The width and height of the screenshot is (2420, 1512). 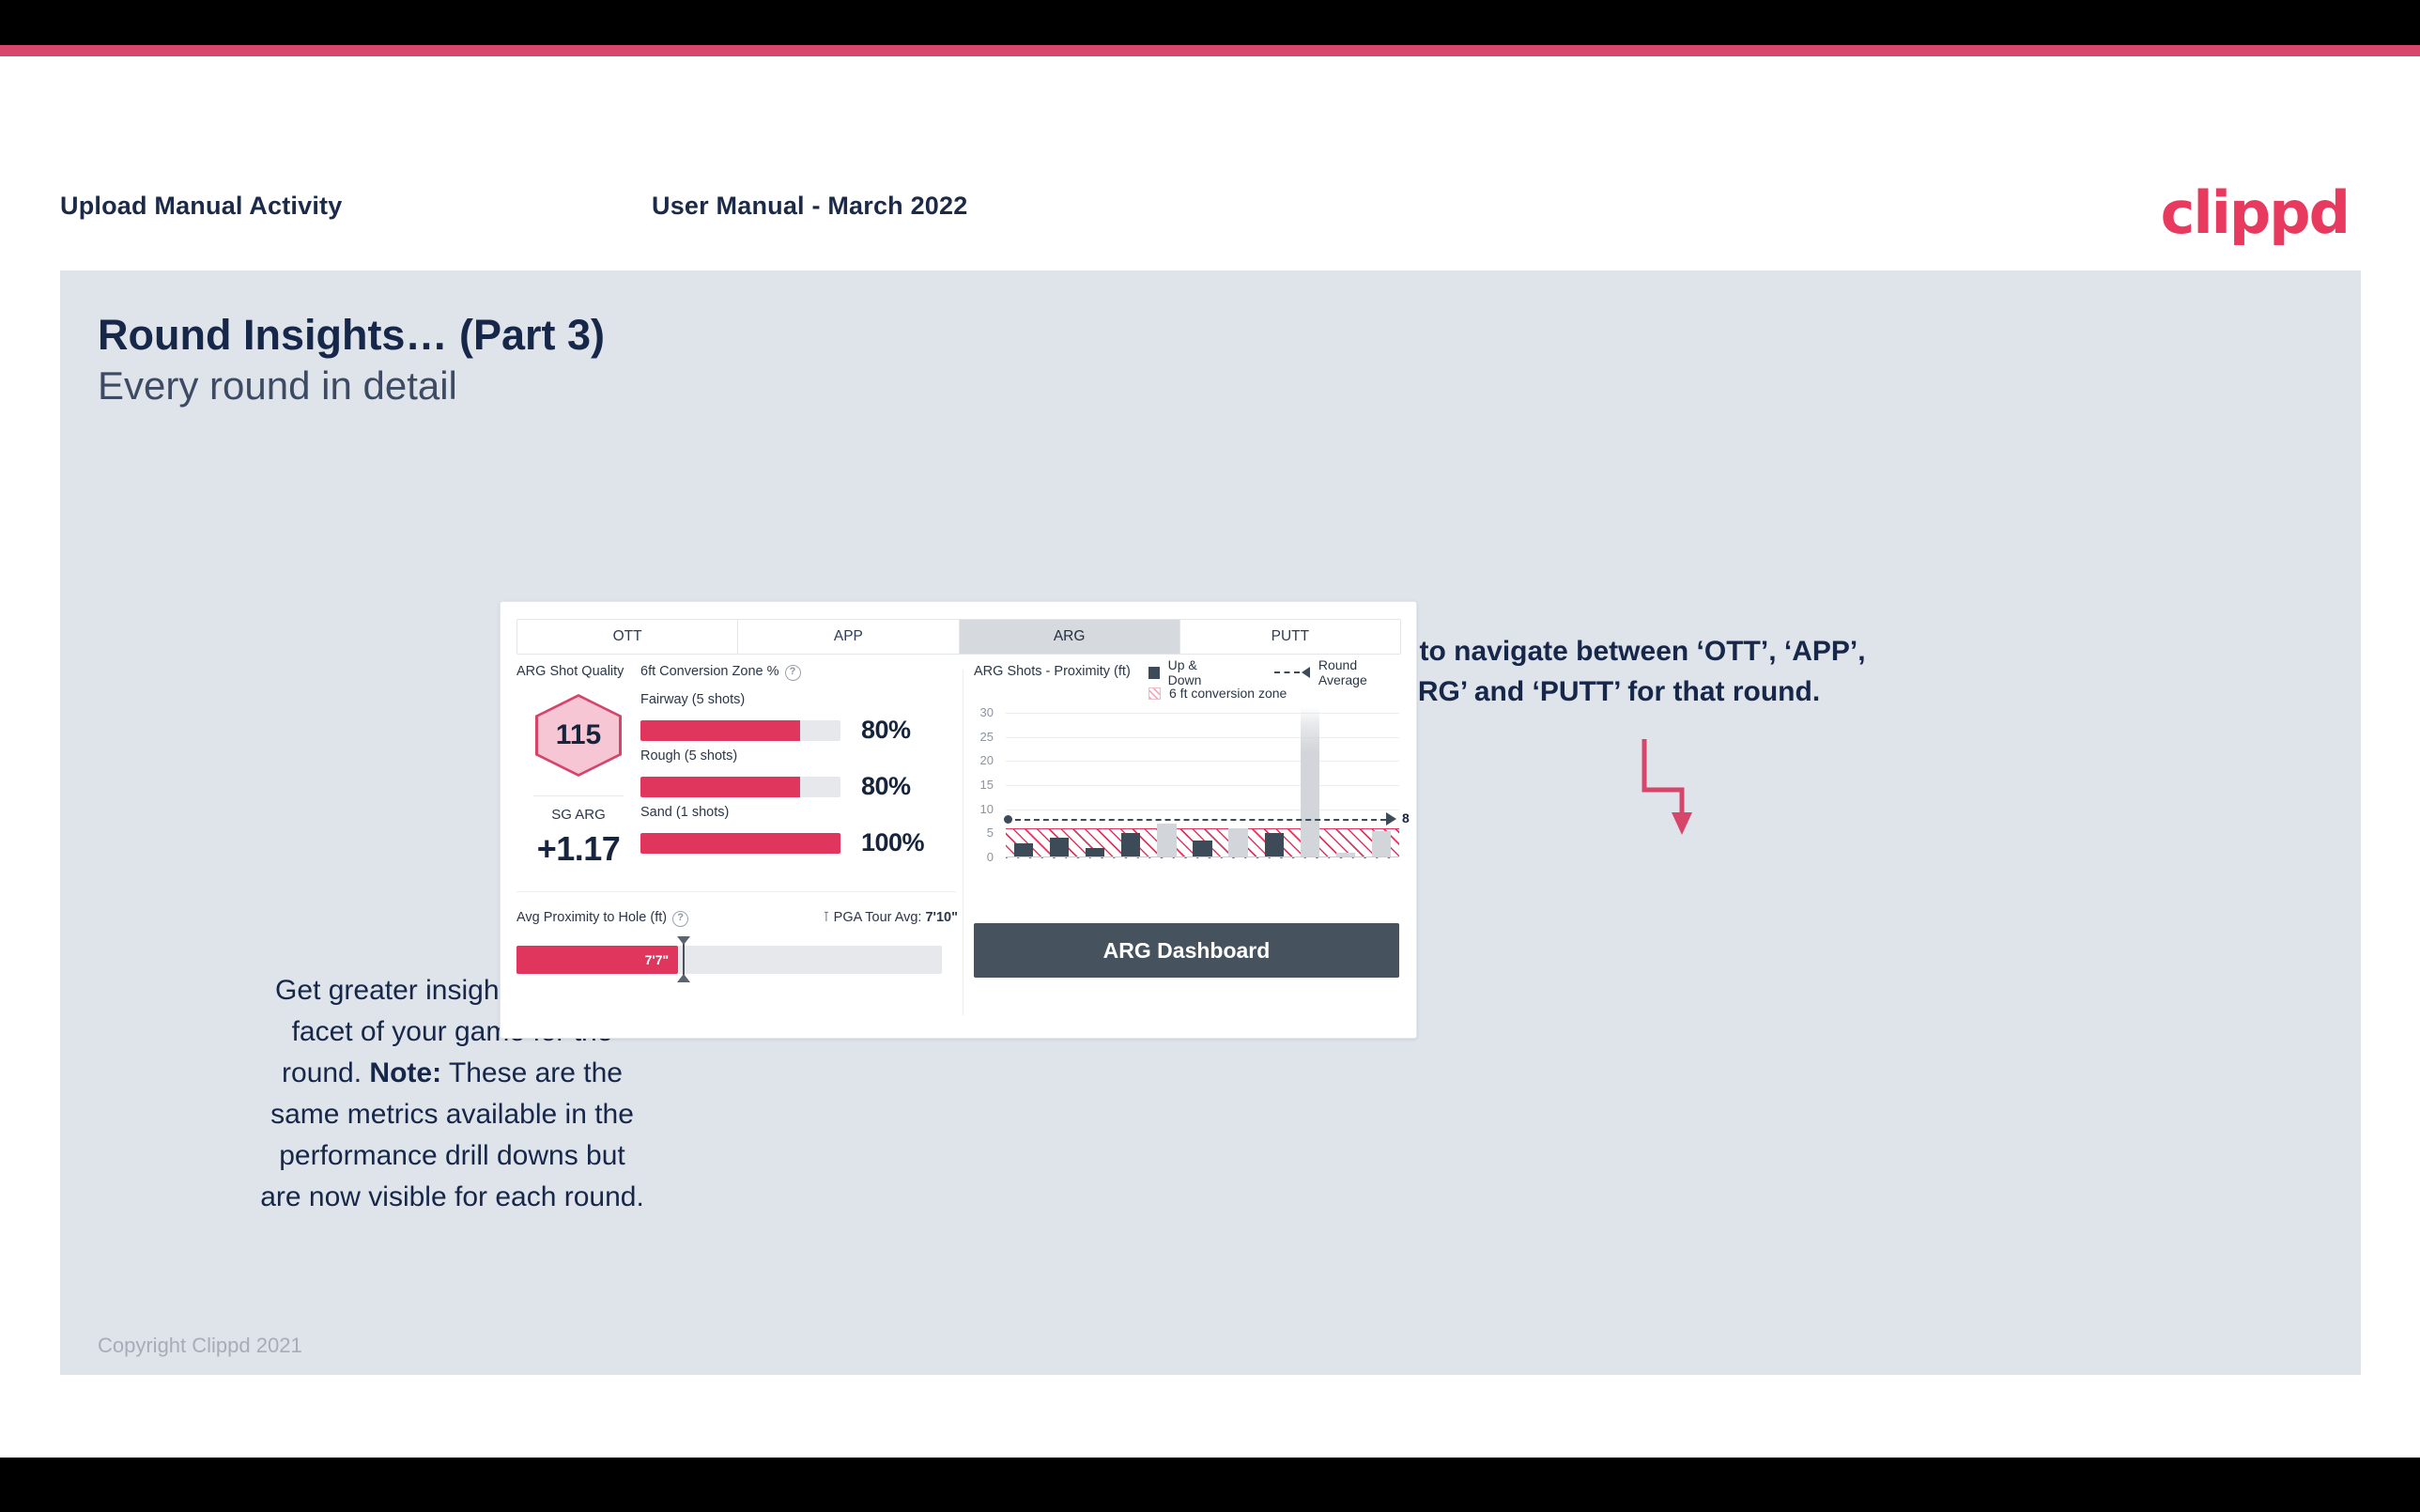 I want to click on arg-shot-quality-label: ARG Shot Quality, so click(x=570, y=671).